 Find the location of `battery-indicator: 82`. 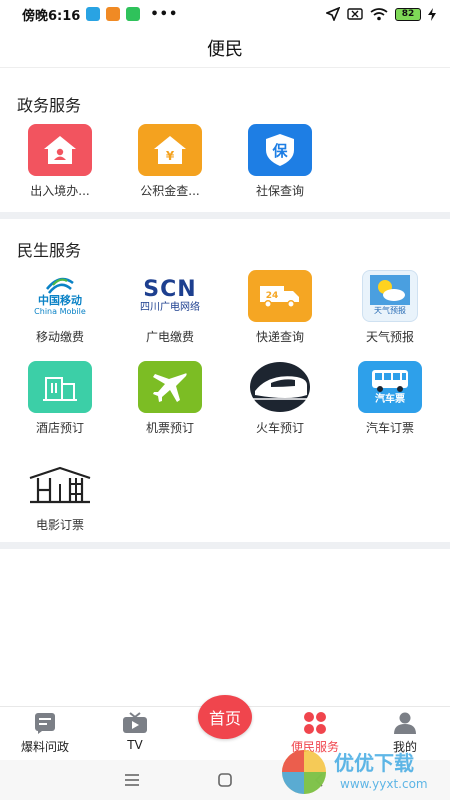

battery-indicator: 82 is located at coordinates (408, 14).